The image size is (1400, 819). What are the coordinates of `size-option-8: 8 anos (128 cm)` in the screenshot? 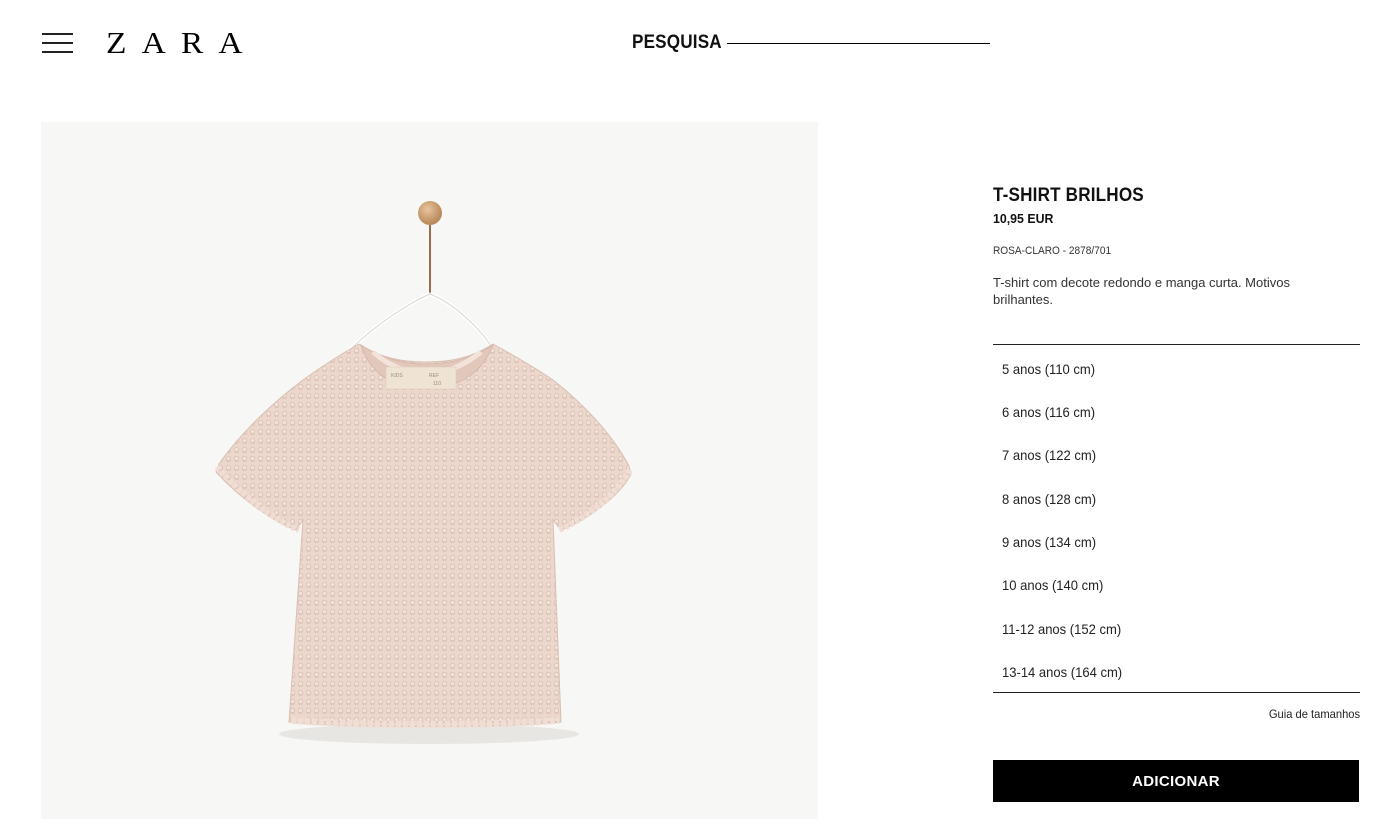 It's located at (1049, 499).